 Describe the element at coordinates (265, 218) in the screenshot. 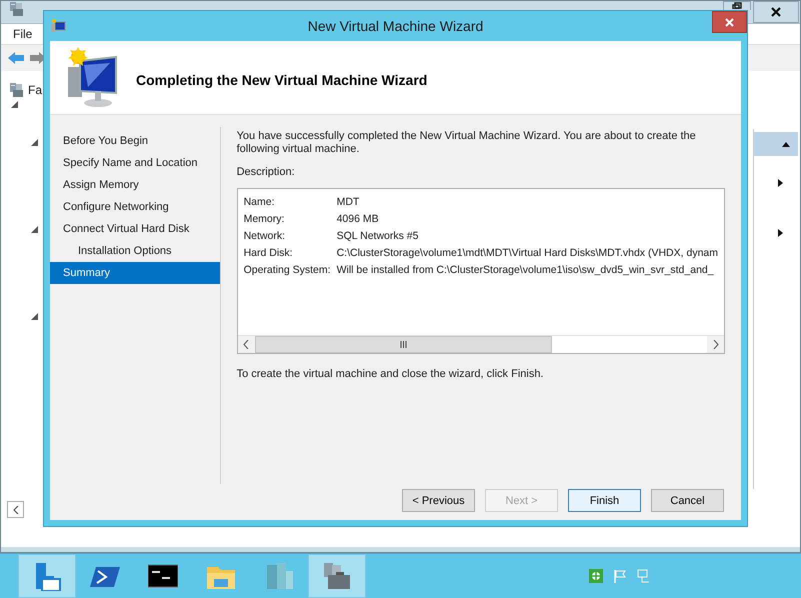

I see `detail-label: Memory:` at that location.